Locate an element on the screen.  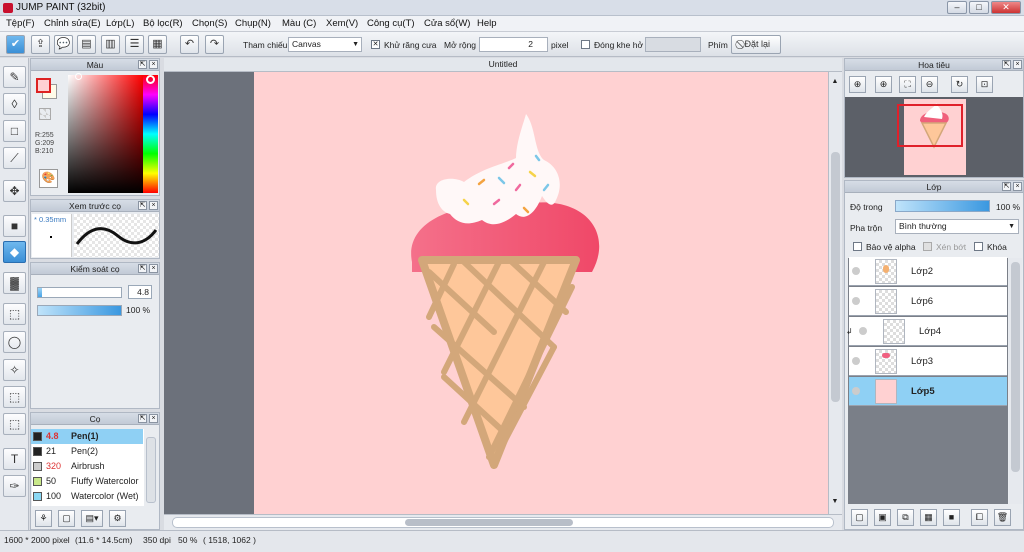
scroll-down-icon: ▼ is located at coordinates (835, 504).